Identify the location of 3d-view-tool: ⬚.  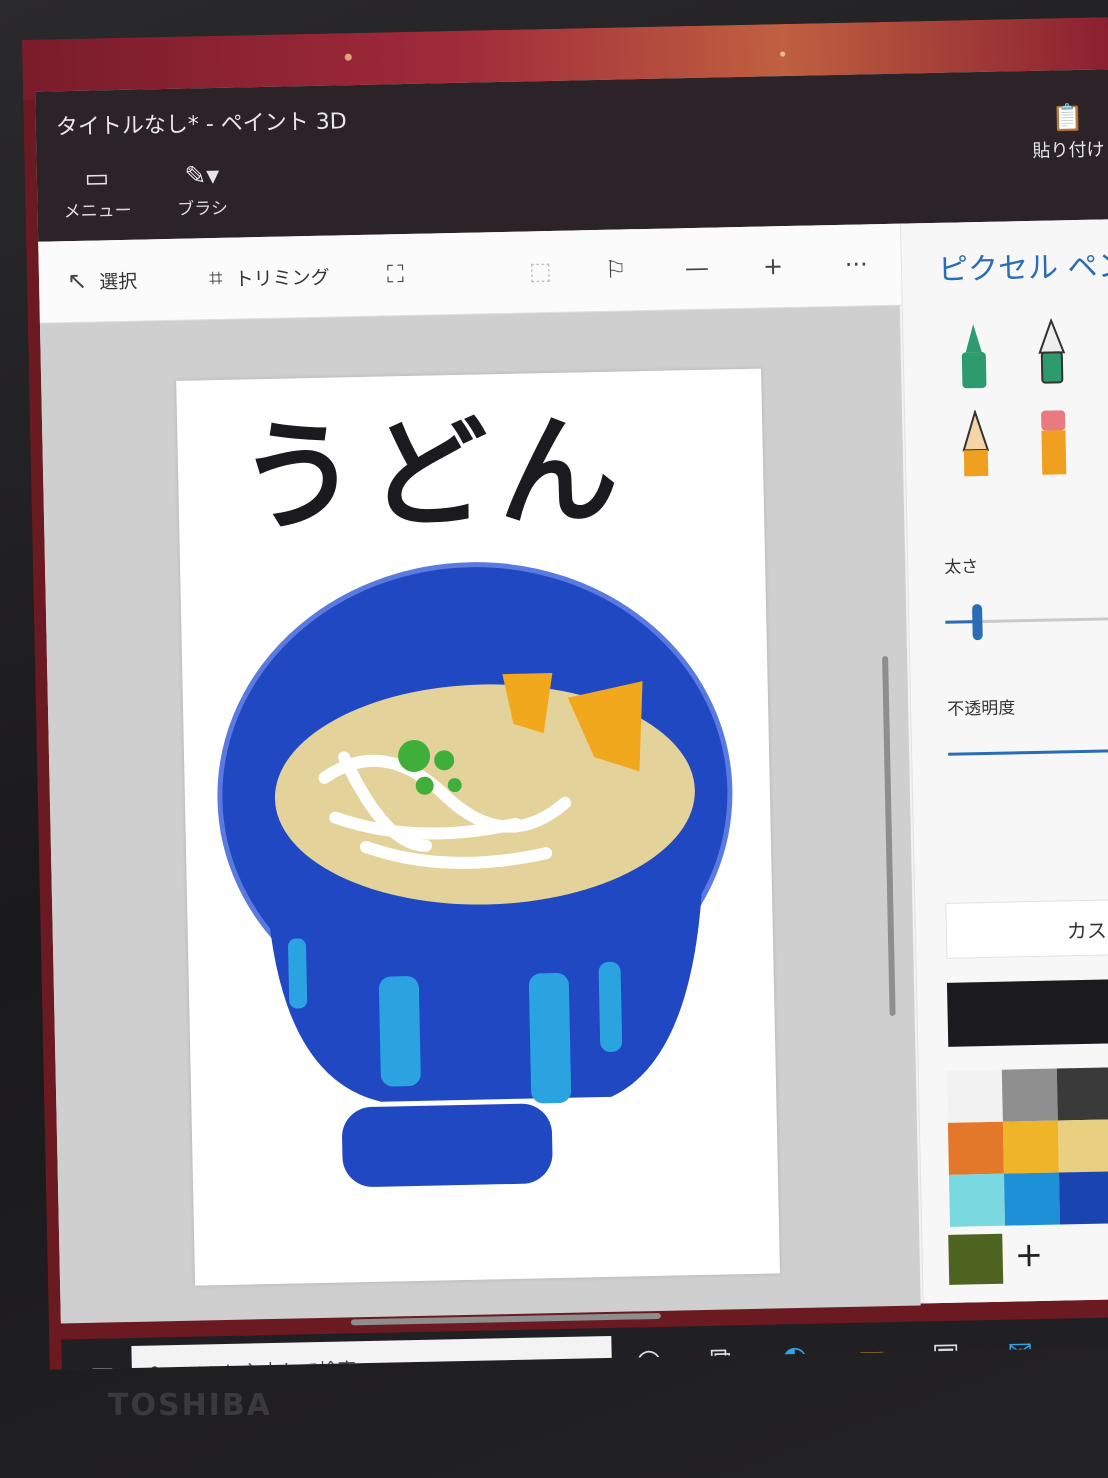
(540, 271).